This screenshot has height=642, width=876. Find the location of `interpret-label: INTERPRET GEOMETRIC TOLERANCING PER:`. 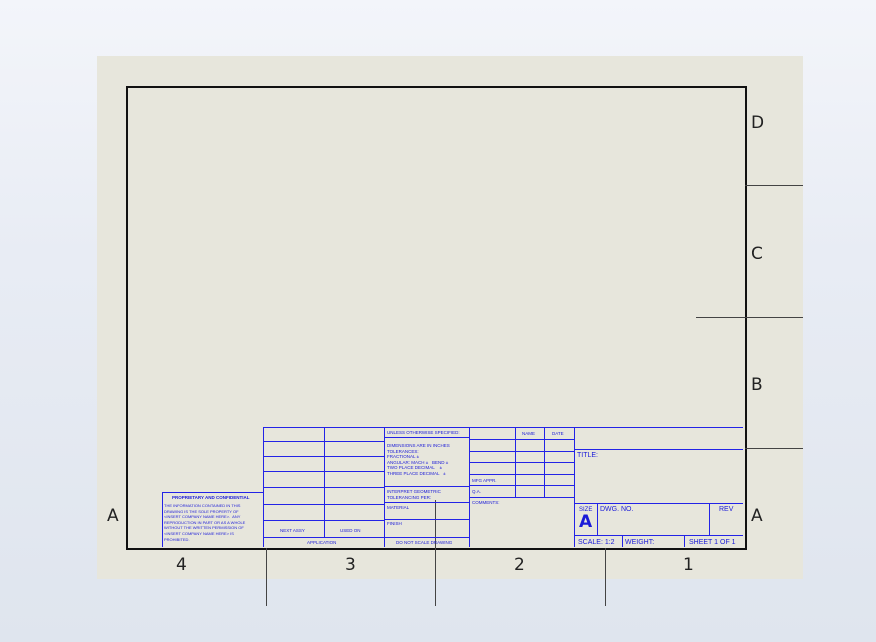

interpret-label: INTERPRET GEOMETRIC TOLERANCING PER: is located at coordinates (414, 494).